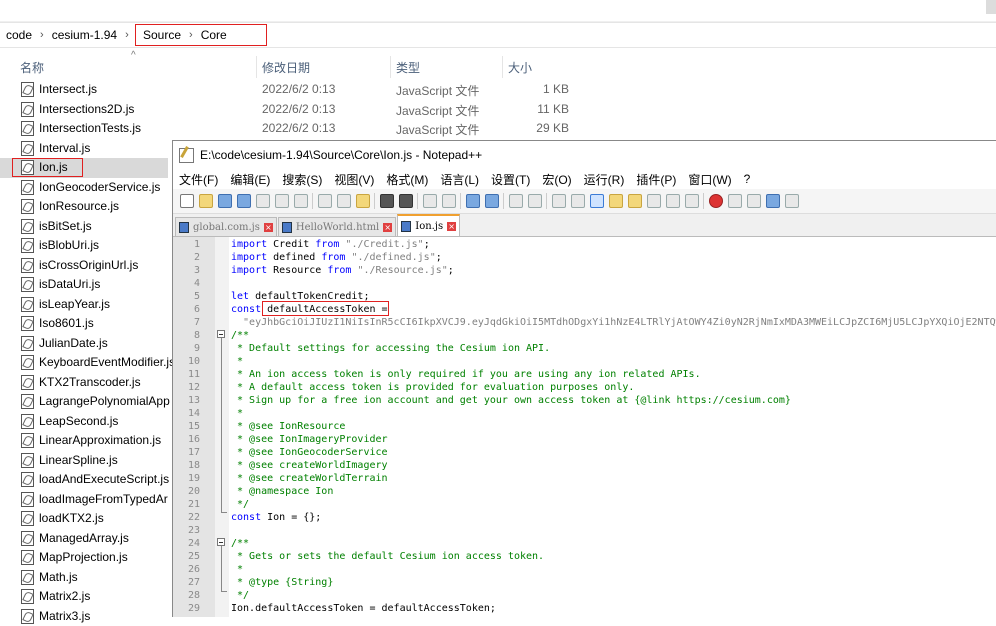  I want to click on file-tab: HelloWorld.html ×, so click(337, 226).